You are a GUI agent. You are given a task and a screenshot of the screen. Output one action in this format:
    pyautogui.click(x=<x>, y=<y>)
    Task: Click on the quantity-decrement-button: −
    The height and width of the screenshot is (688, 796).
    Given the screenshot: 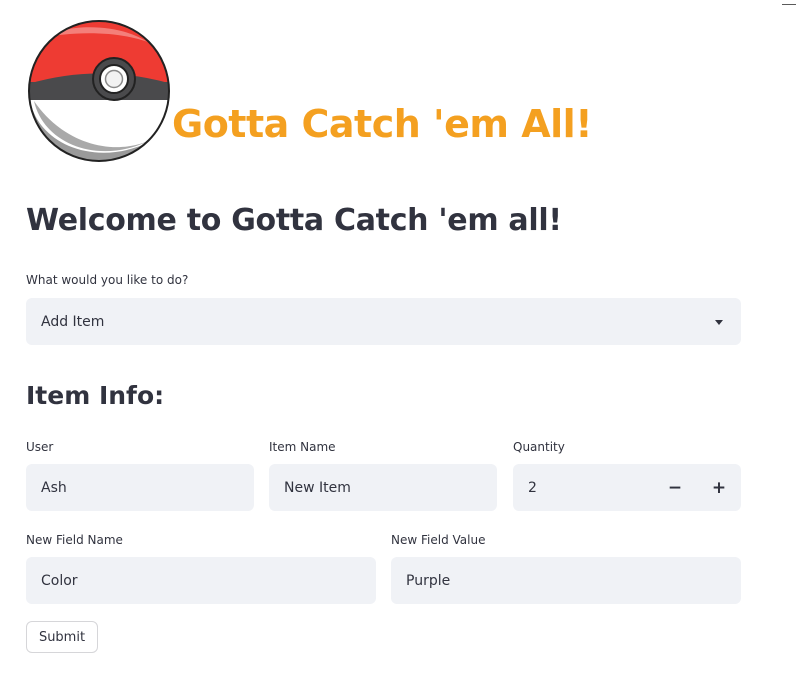 What is the action you would take?
    pyautogui.click(x=675, y=488)
    